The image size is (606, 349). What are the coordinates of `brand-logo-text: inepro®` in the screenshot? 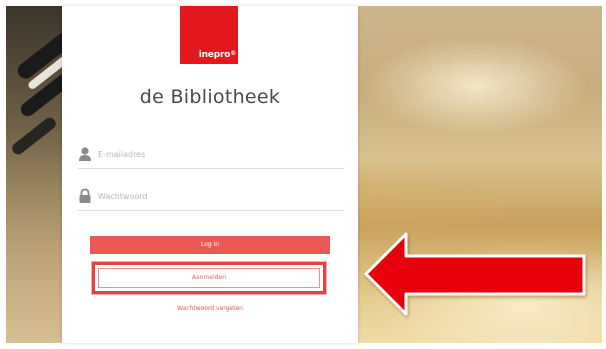 It's located at (217, 55).